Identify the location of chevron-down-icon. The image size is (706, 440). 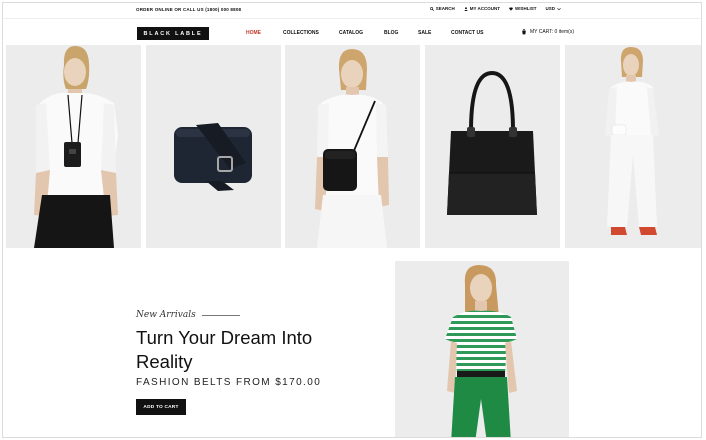
(559, 8).